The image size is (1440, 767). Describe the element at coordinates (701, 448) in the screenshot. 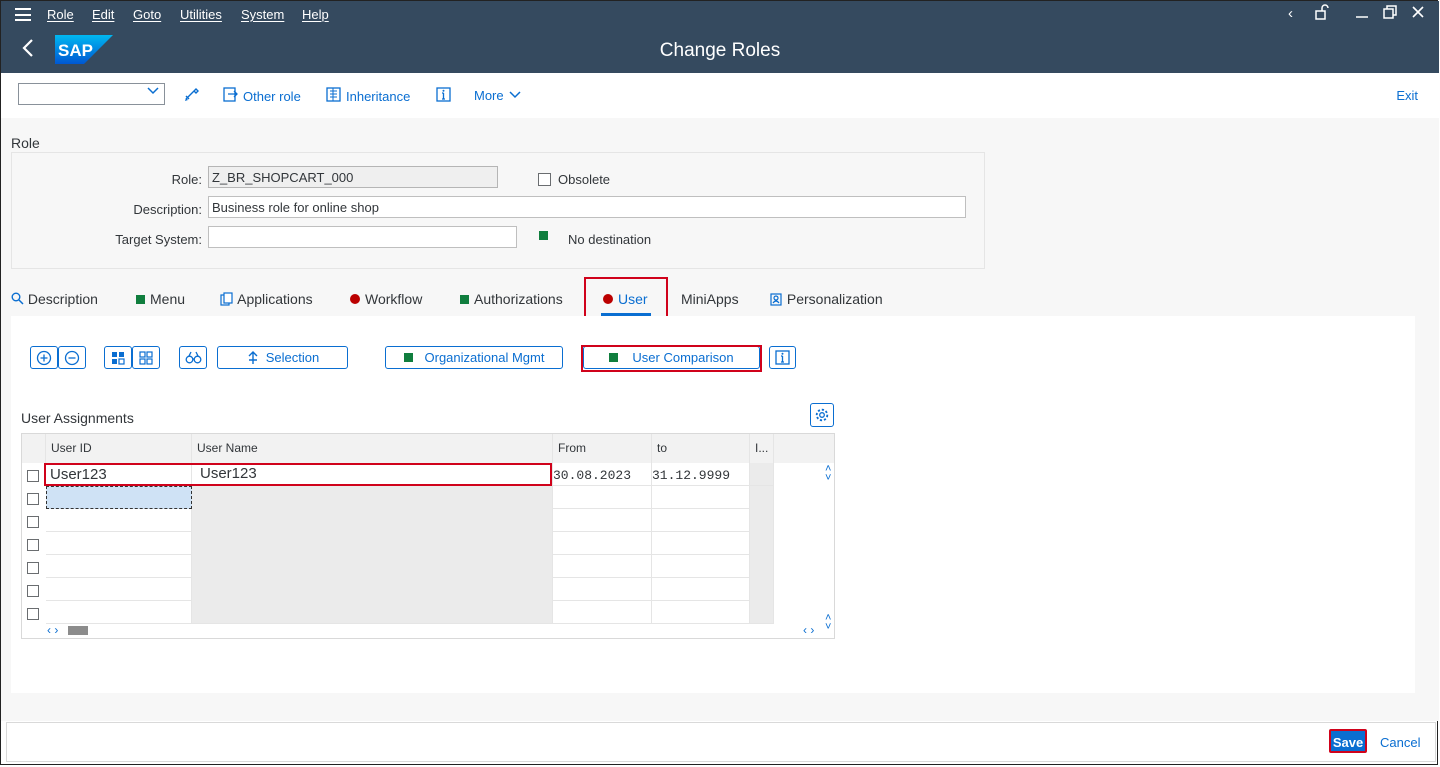

I see `column-header-to: to` at that location.